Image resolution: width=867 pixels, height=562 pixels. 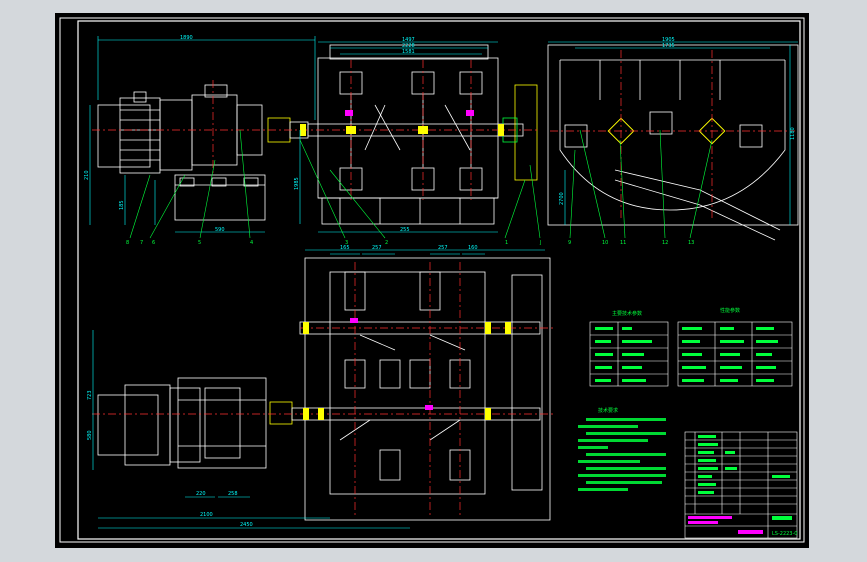 What do you see at coordinates (87, 175) in the screenshot?
I see `dim-motor-height: 210` at bounding box center [87, 175].